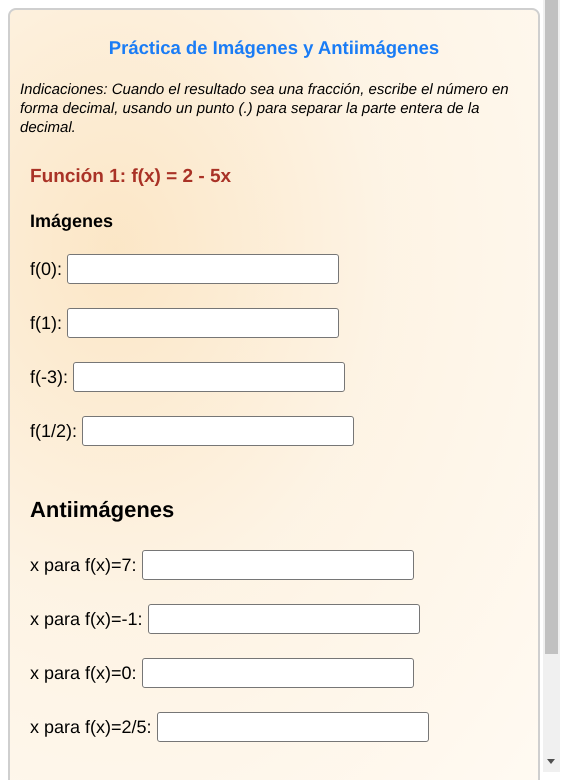 The image size is (568, 780). I want to click on scrollbar-thumb, so click(551, 327).